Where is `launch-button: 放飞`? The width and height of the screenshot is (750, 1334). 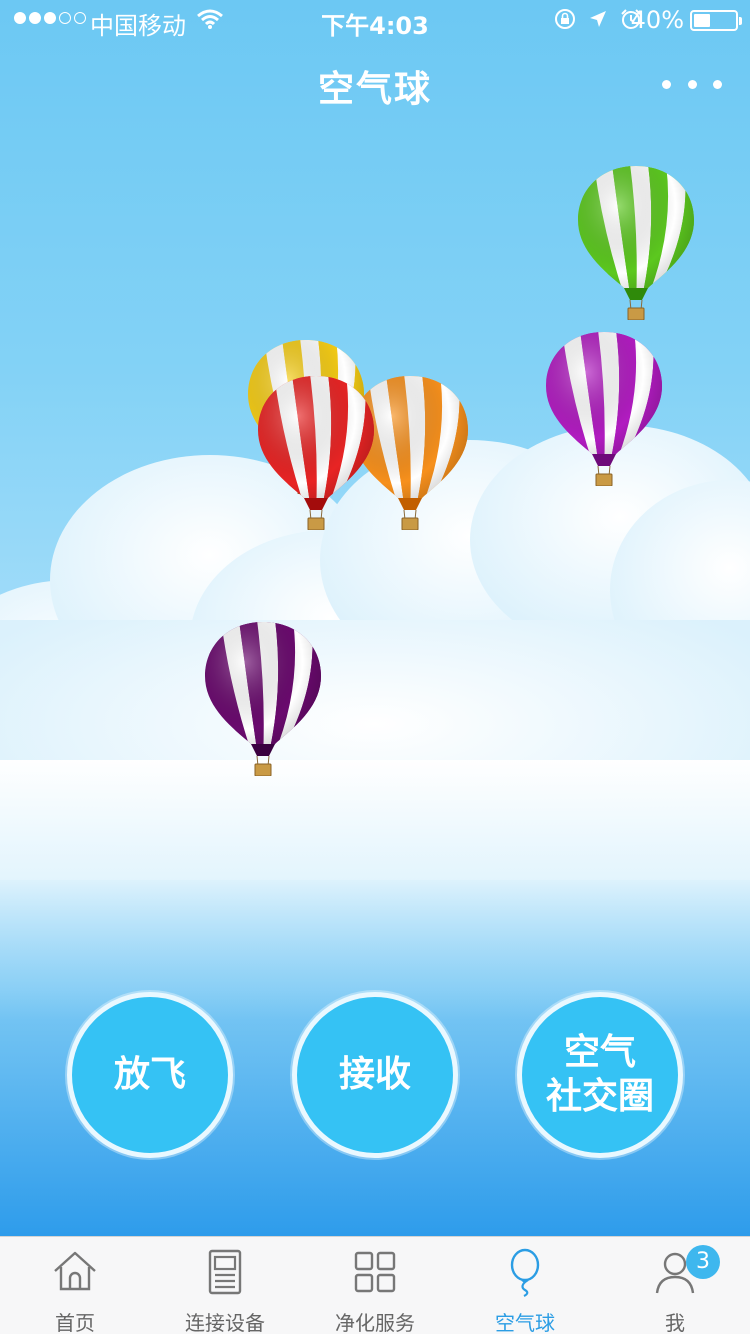
launch-button: 放飞 is located at coordinates (150, 1075).